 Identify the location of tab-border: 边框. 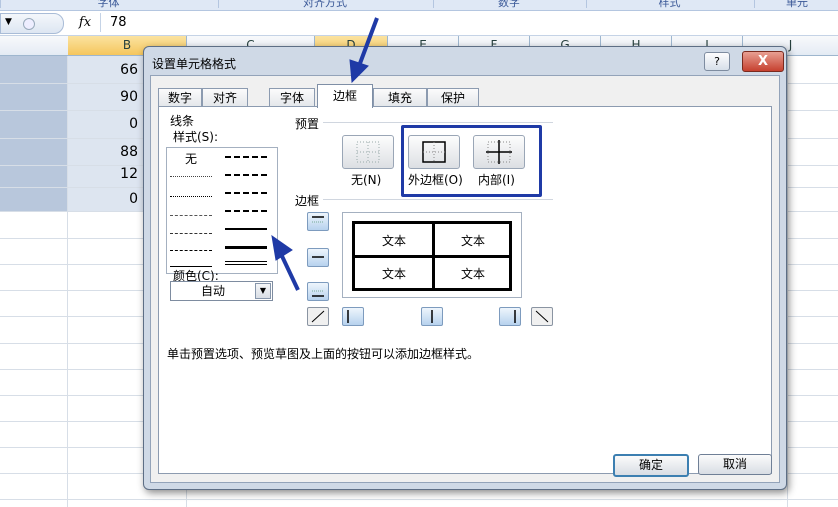
(345, 96).